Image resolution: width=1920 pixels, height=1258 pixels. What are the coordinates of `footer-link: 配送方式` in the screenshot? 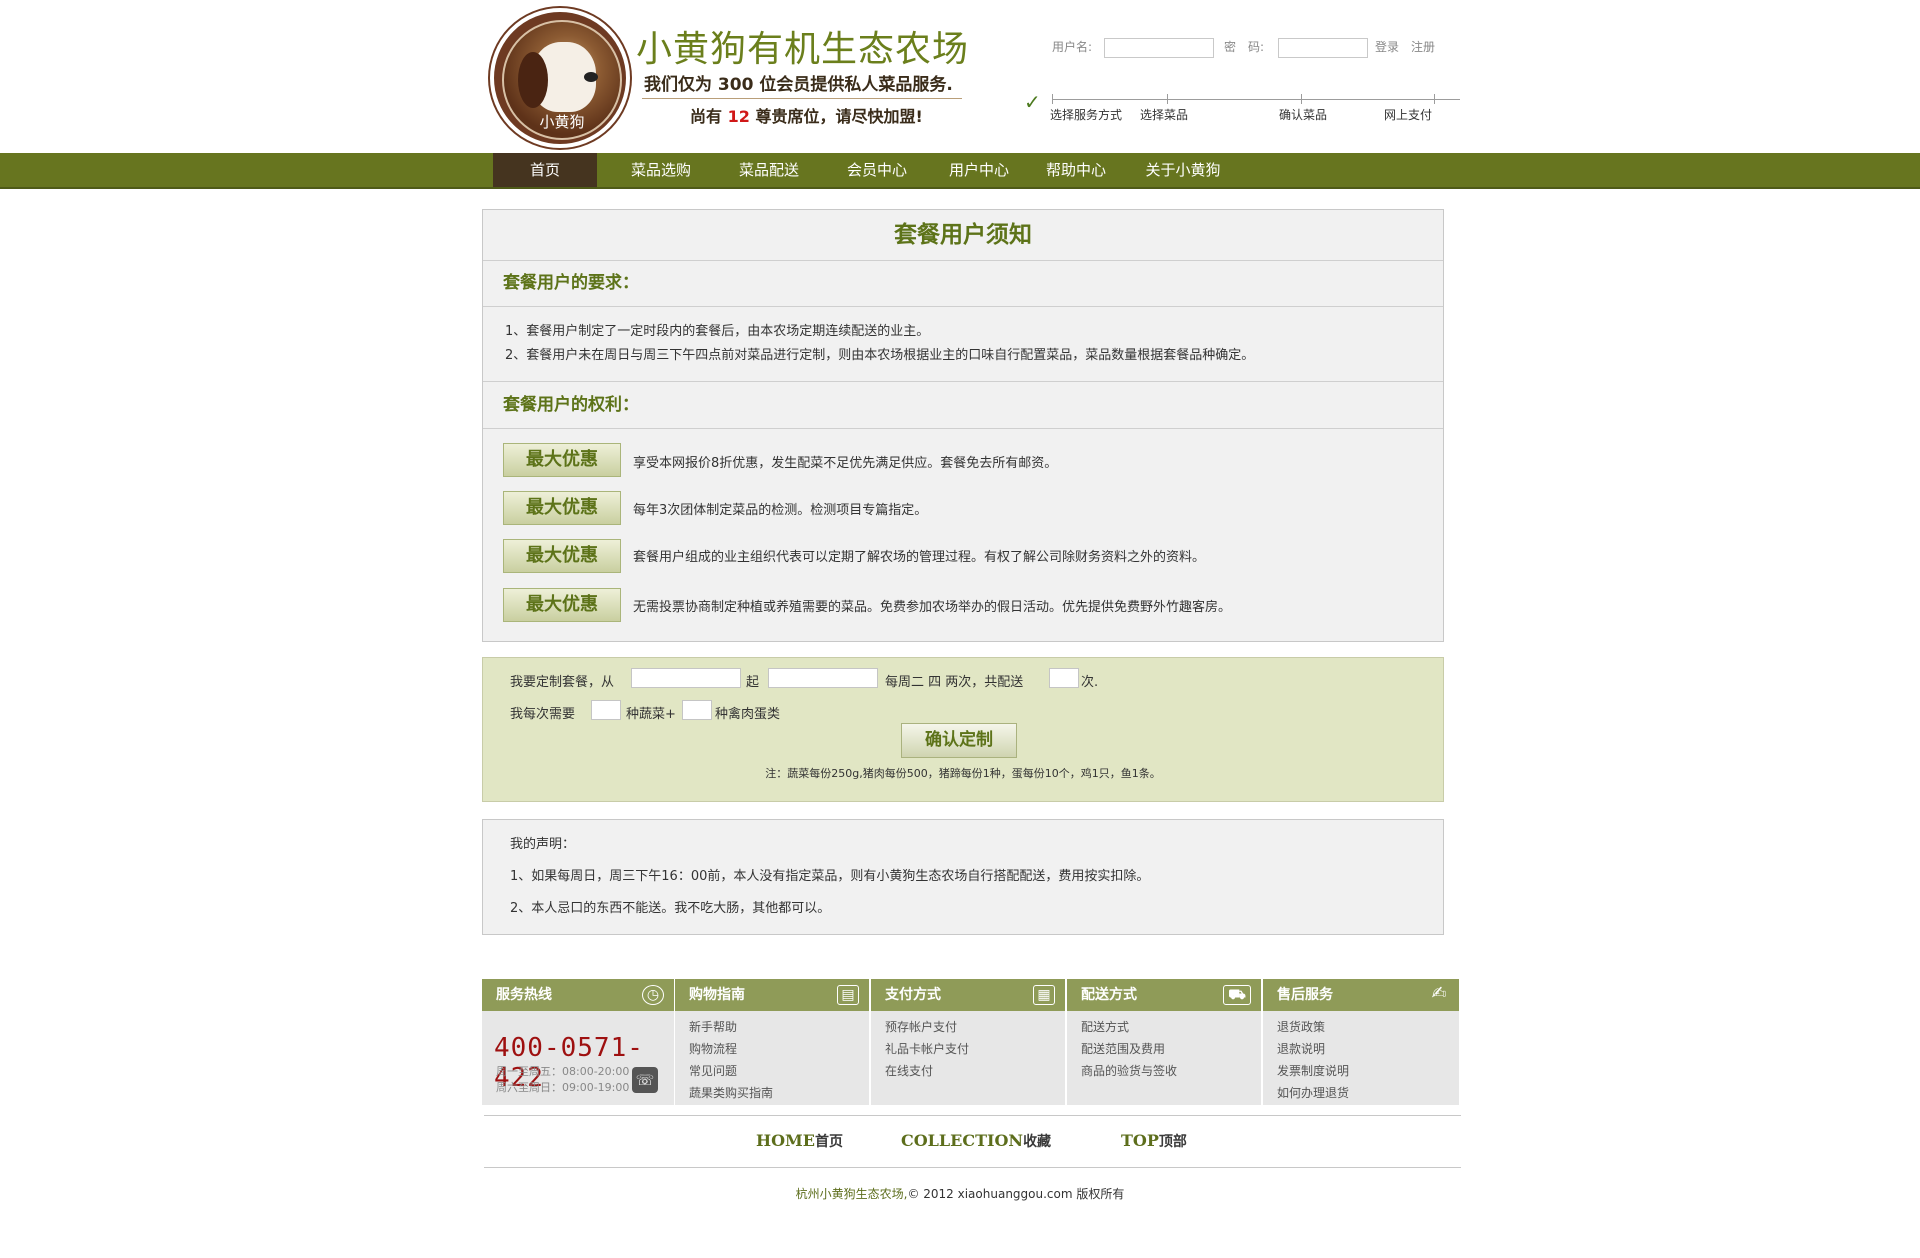 It's located at (1105, 1026).